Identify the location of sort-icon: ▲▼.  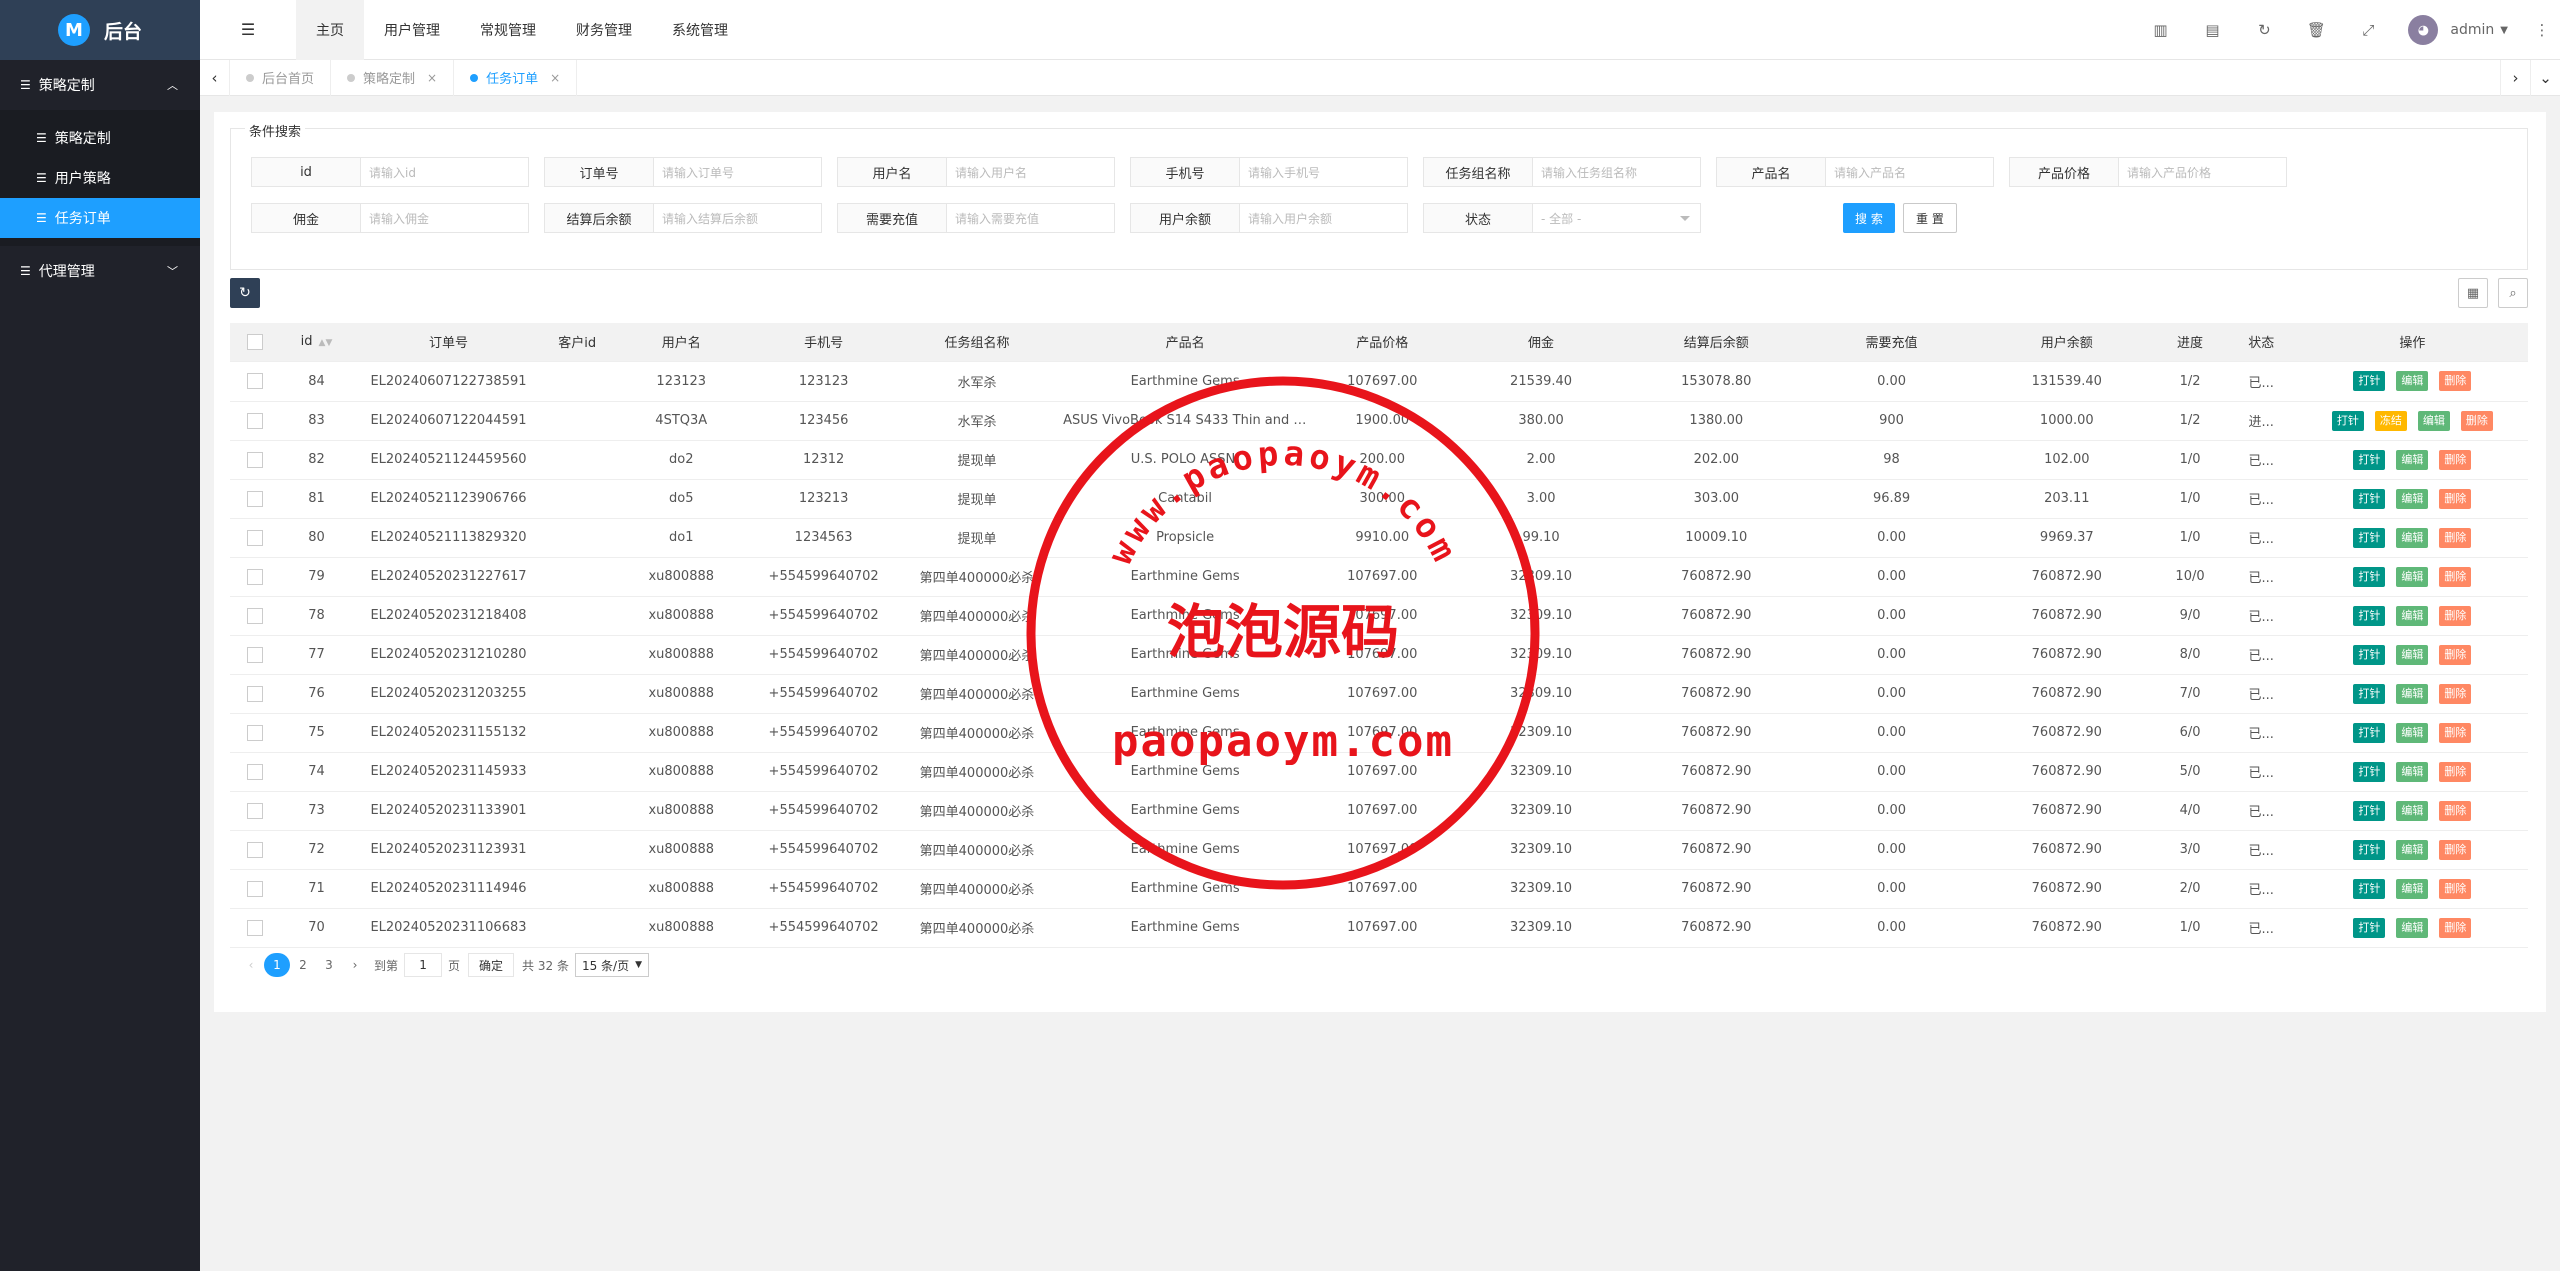
(326, 343).